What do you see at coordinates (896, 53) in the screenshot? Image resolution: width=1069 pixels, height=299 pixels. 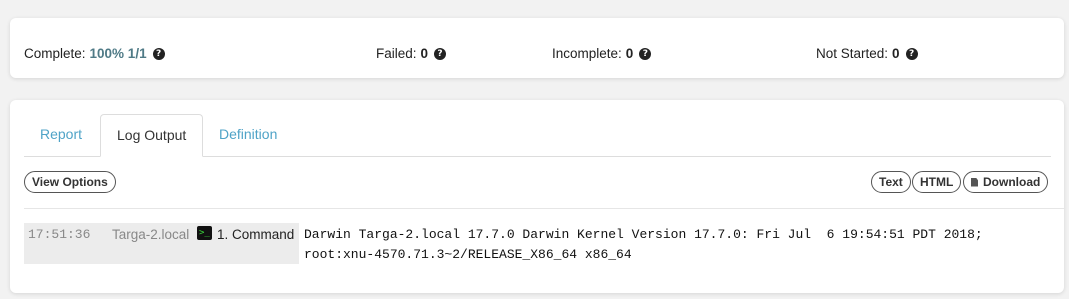 I see `not-started-value: 0` at bounding box center [896, 53].